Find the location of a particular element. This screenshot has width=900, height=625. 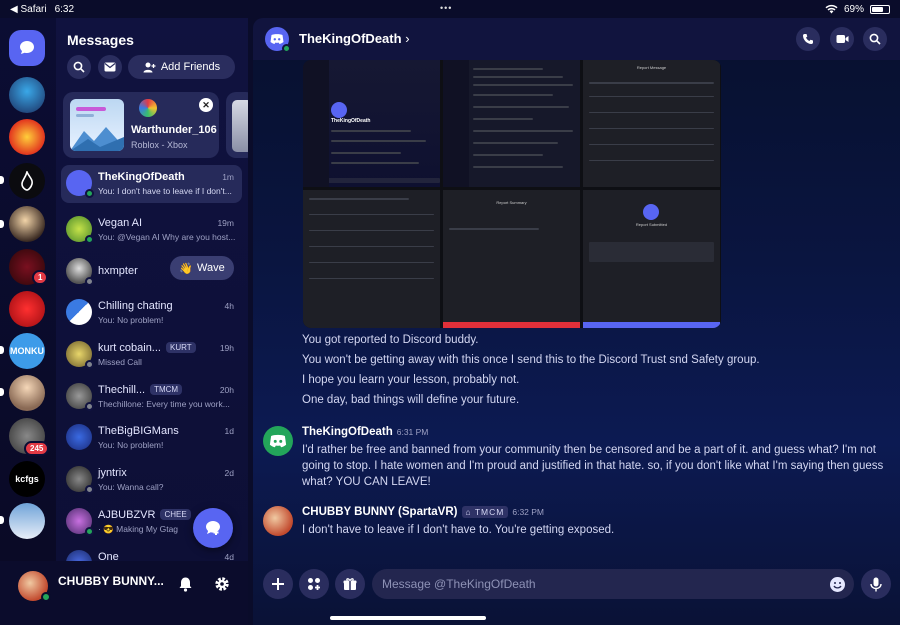

dm-list-item: jyntrix You: Wanna call? 2d is located at coordinates (151, 480).